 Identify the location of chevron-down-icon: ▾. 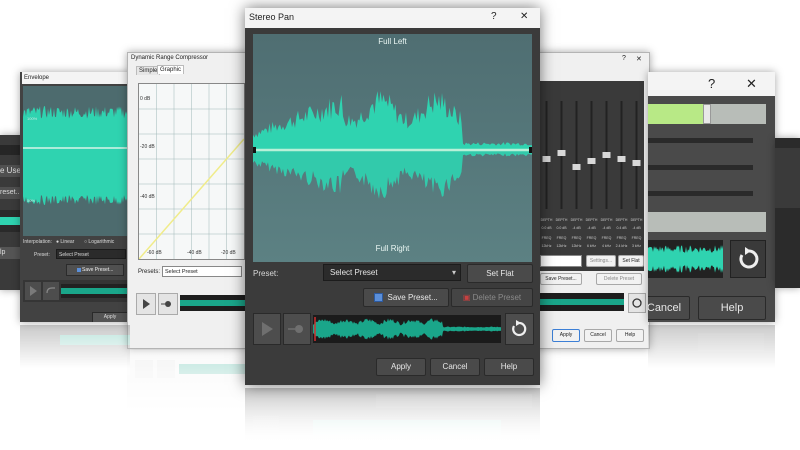
(453, 272).